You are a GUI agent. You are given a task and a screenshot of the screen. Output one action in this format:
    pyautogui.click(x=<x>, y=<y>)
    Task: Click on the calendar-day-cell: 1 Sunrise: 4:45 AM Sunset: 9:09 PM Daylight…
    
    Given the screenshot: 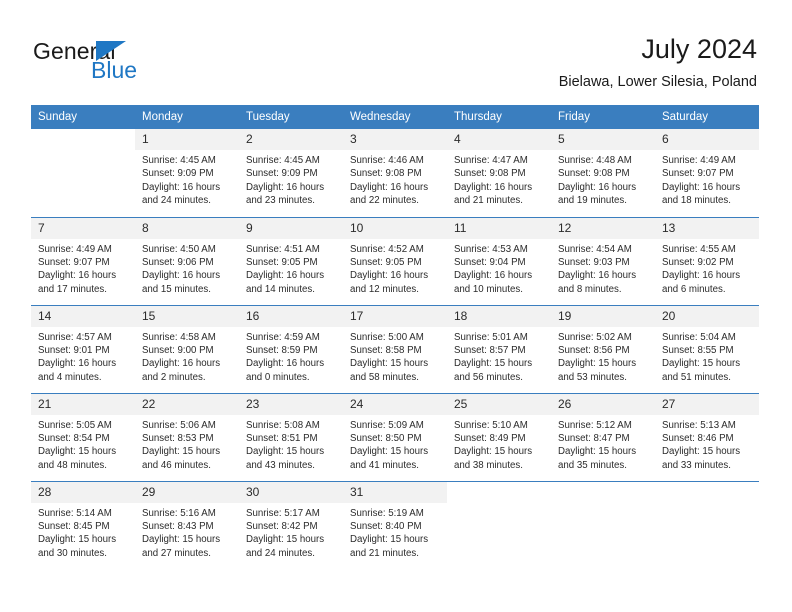 What is the action you would take?
    pyautogui.click(x=187, y=173)
    